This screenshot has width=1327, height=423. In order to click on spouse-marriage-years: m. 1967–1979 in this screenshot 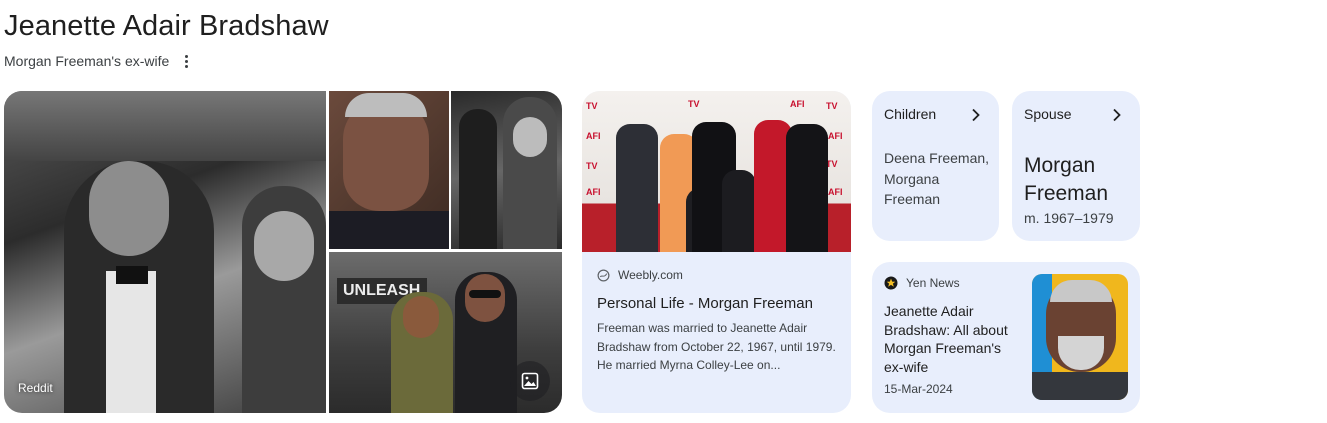, I will do `click(1069, 218)`.